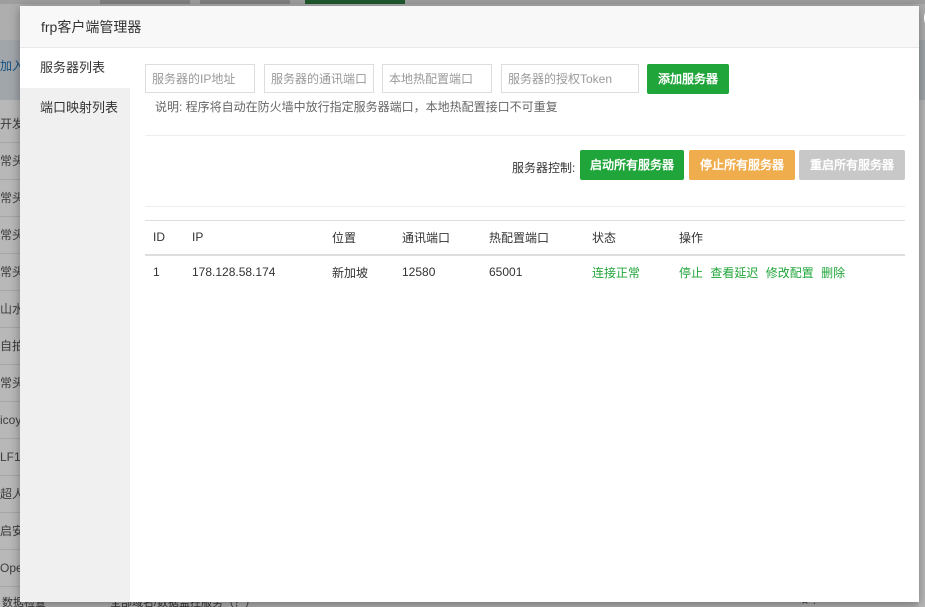  I want to click on stop-server-link: 停止, so click(691, 273).